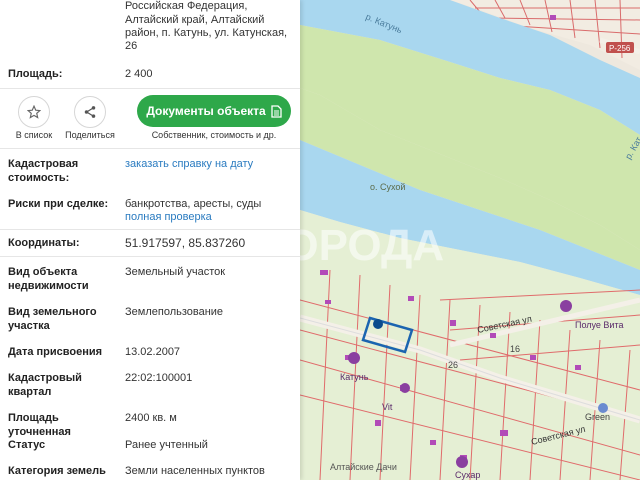 Image resolution: width=640 pixels, height=480 pixels. I want to click on documents-button-label: Документы объекта, so click(206, 111).